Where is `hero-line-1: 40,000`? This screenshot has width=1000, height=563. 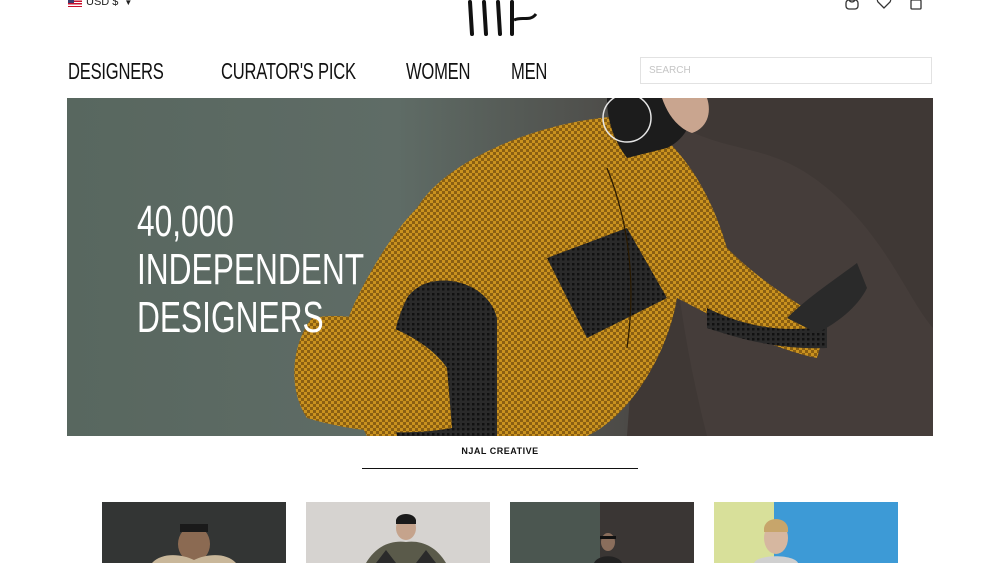
hero-line-1: 40,000 is located at coordinates (185, 221).